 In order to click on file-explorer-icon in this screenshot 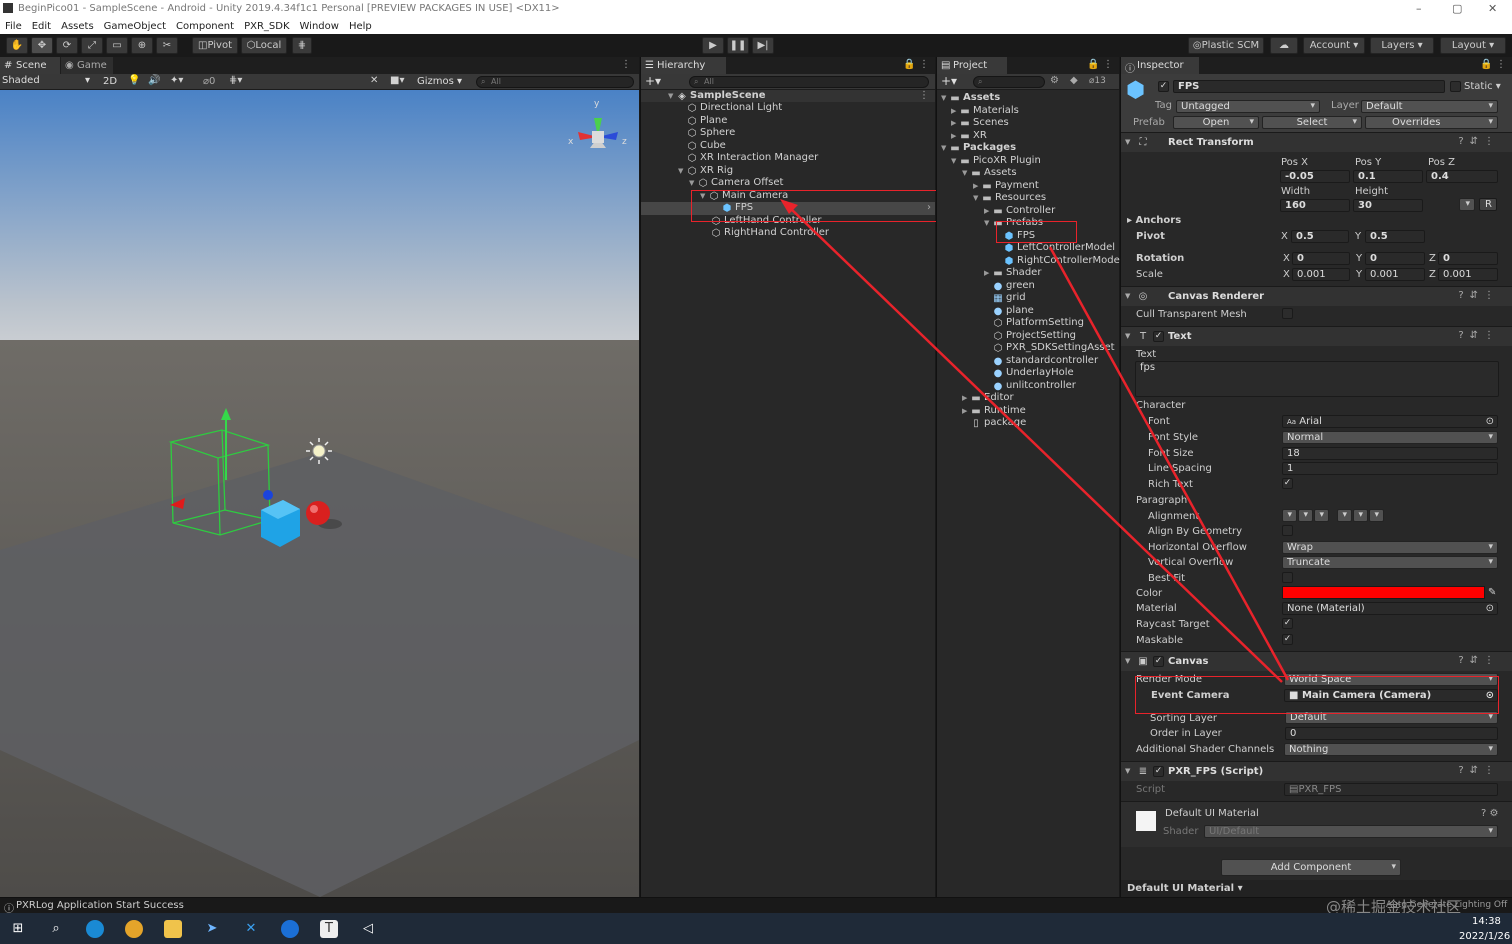, I will do `click(173, 929)`.